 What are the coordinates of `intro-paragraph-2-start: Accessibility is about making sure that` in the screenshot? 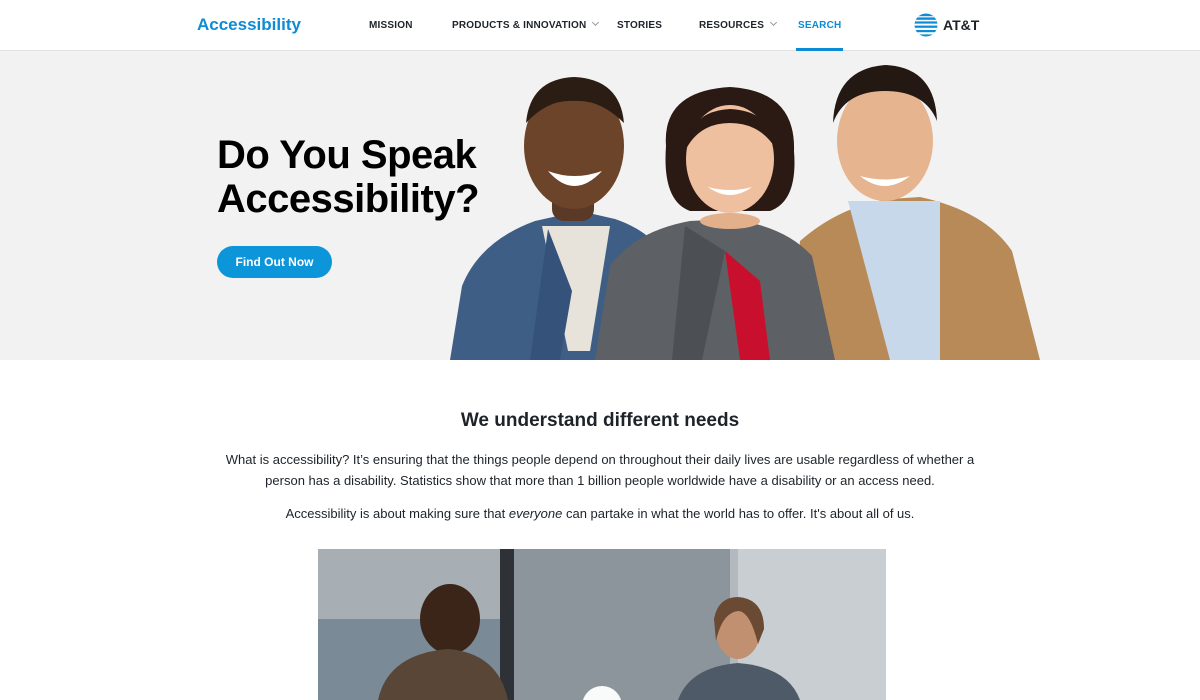 It's located at (397, 513).